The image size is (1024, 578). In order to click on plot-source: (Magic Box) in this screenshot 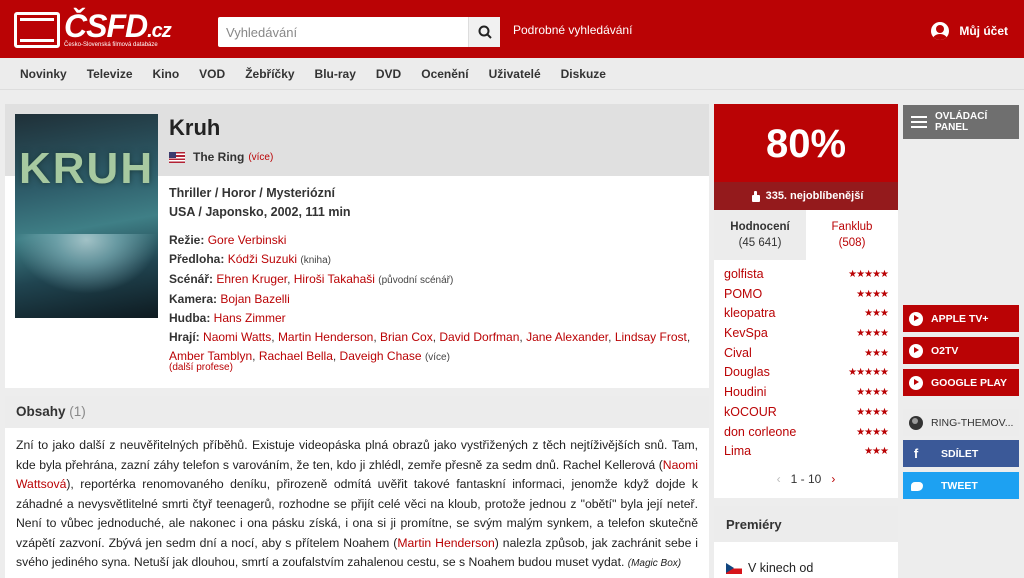, I will do `click(654, 563)`.